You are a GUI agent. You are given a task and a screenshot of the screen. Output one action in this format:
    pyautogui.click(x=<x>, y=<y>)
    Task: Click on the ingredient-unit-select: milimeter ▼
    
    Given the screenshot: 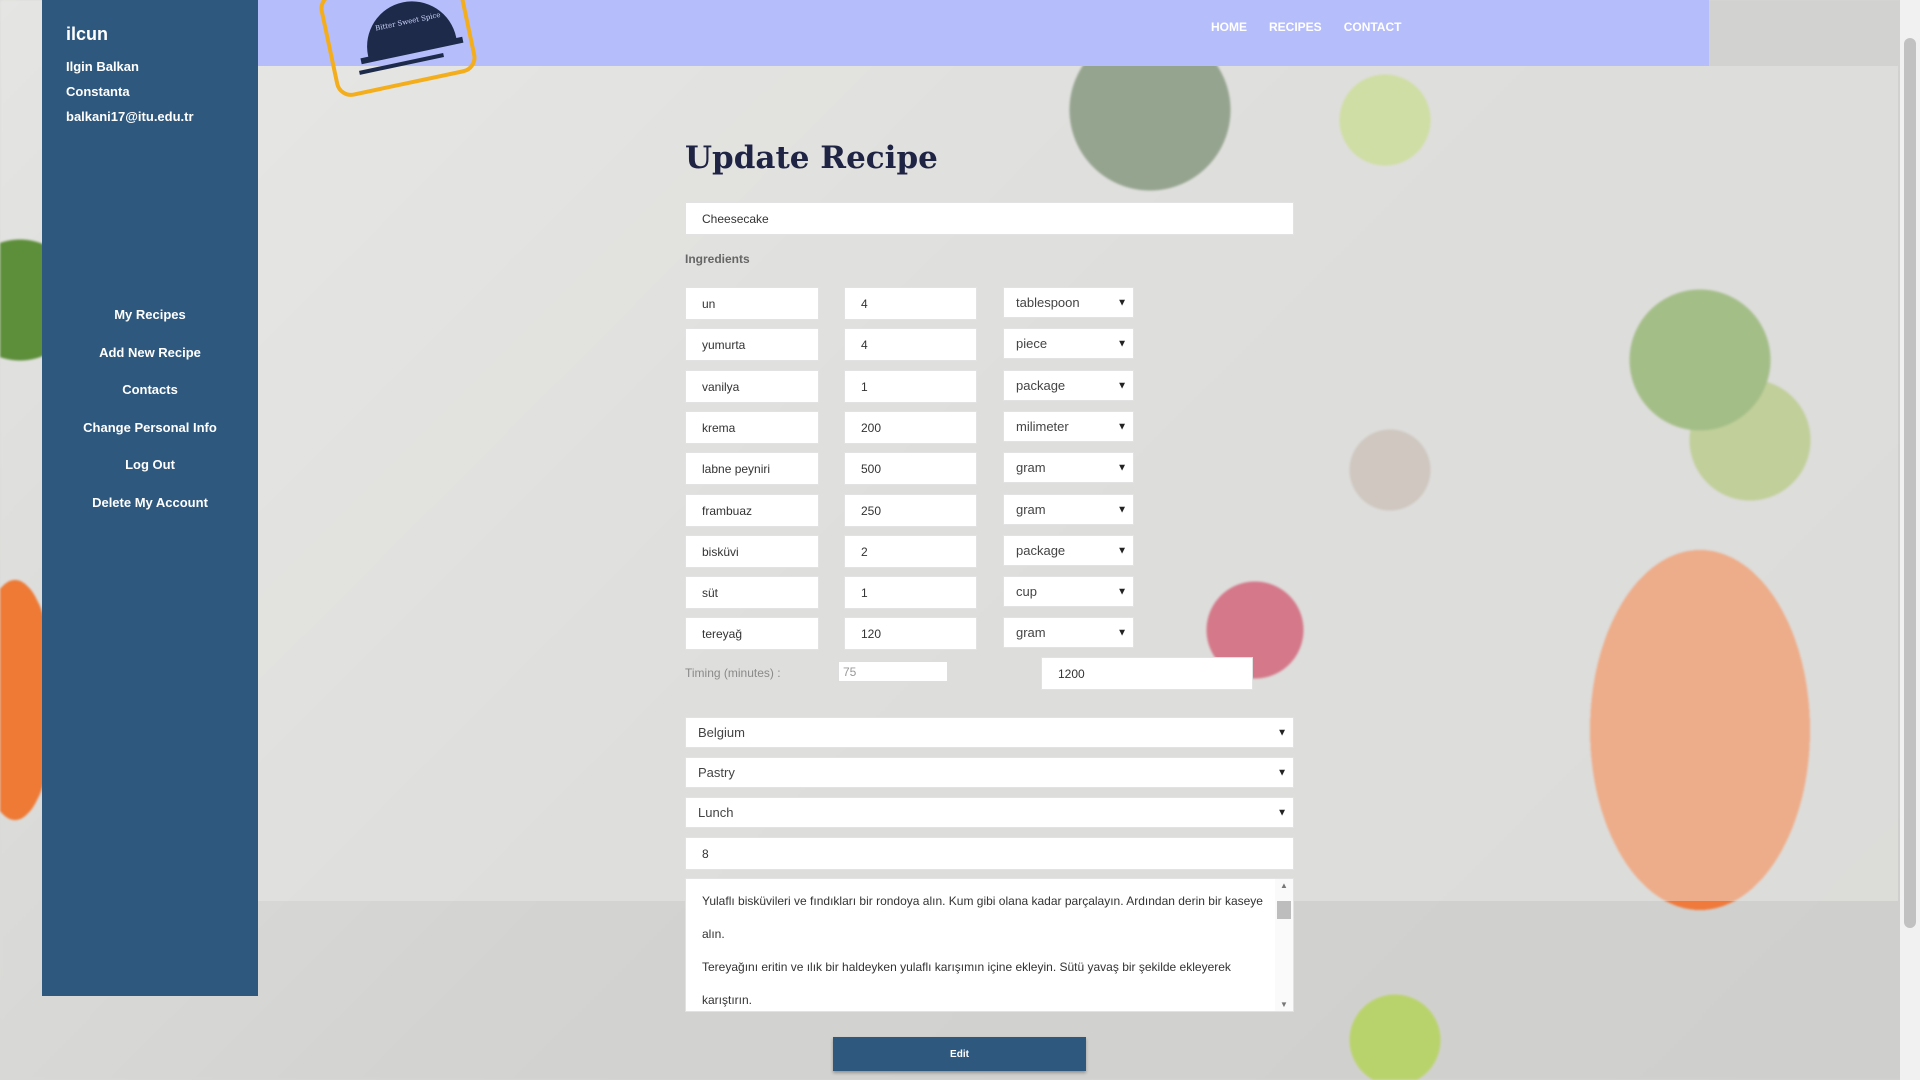 What is the action you would take?
    pyautogui.click(x=1068, y=426)
    